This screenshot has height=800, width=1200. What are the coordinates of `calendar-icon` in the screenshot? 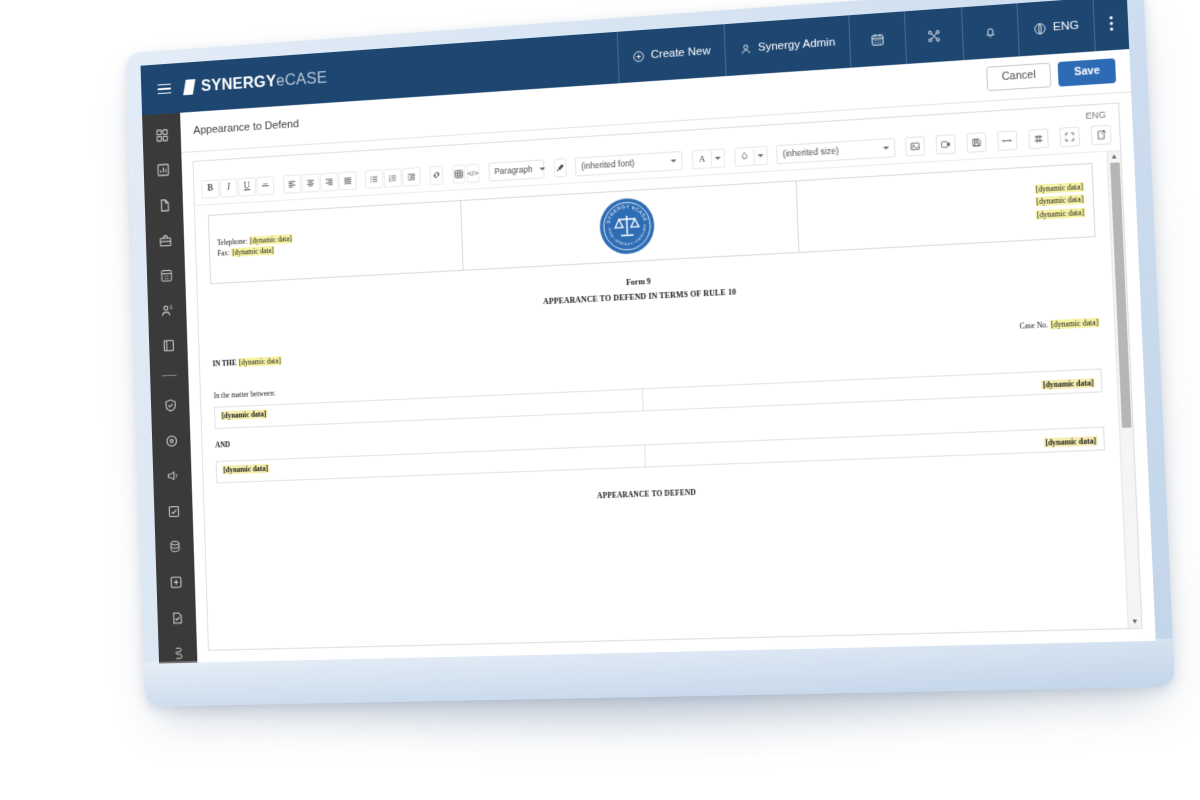 It's located at (877, 39).